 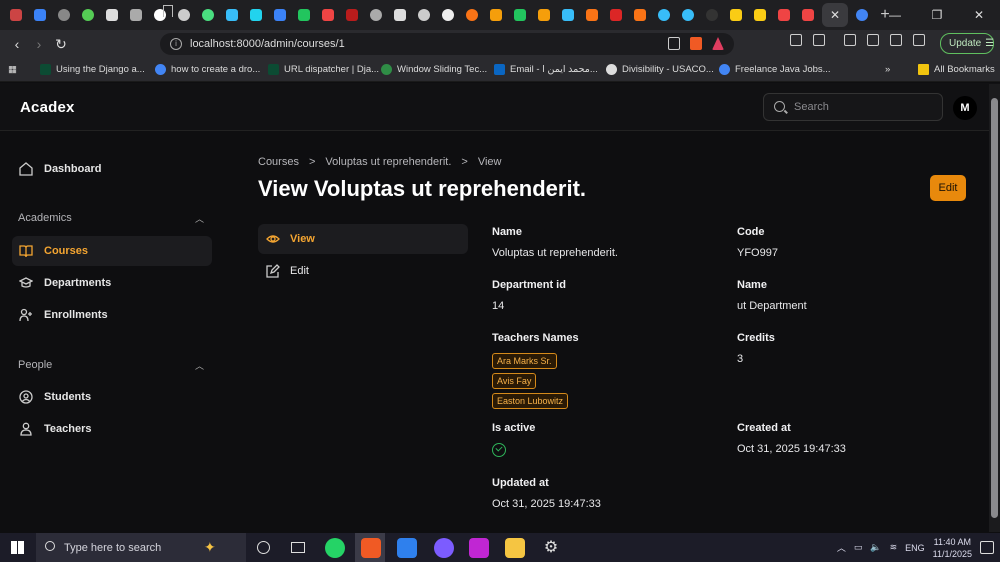 What do you see at coordinates (111, 365) in the screenshot?
I see `section-people: People ︿` at bounding box center [111, 365].